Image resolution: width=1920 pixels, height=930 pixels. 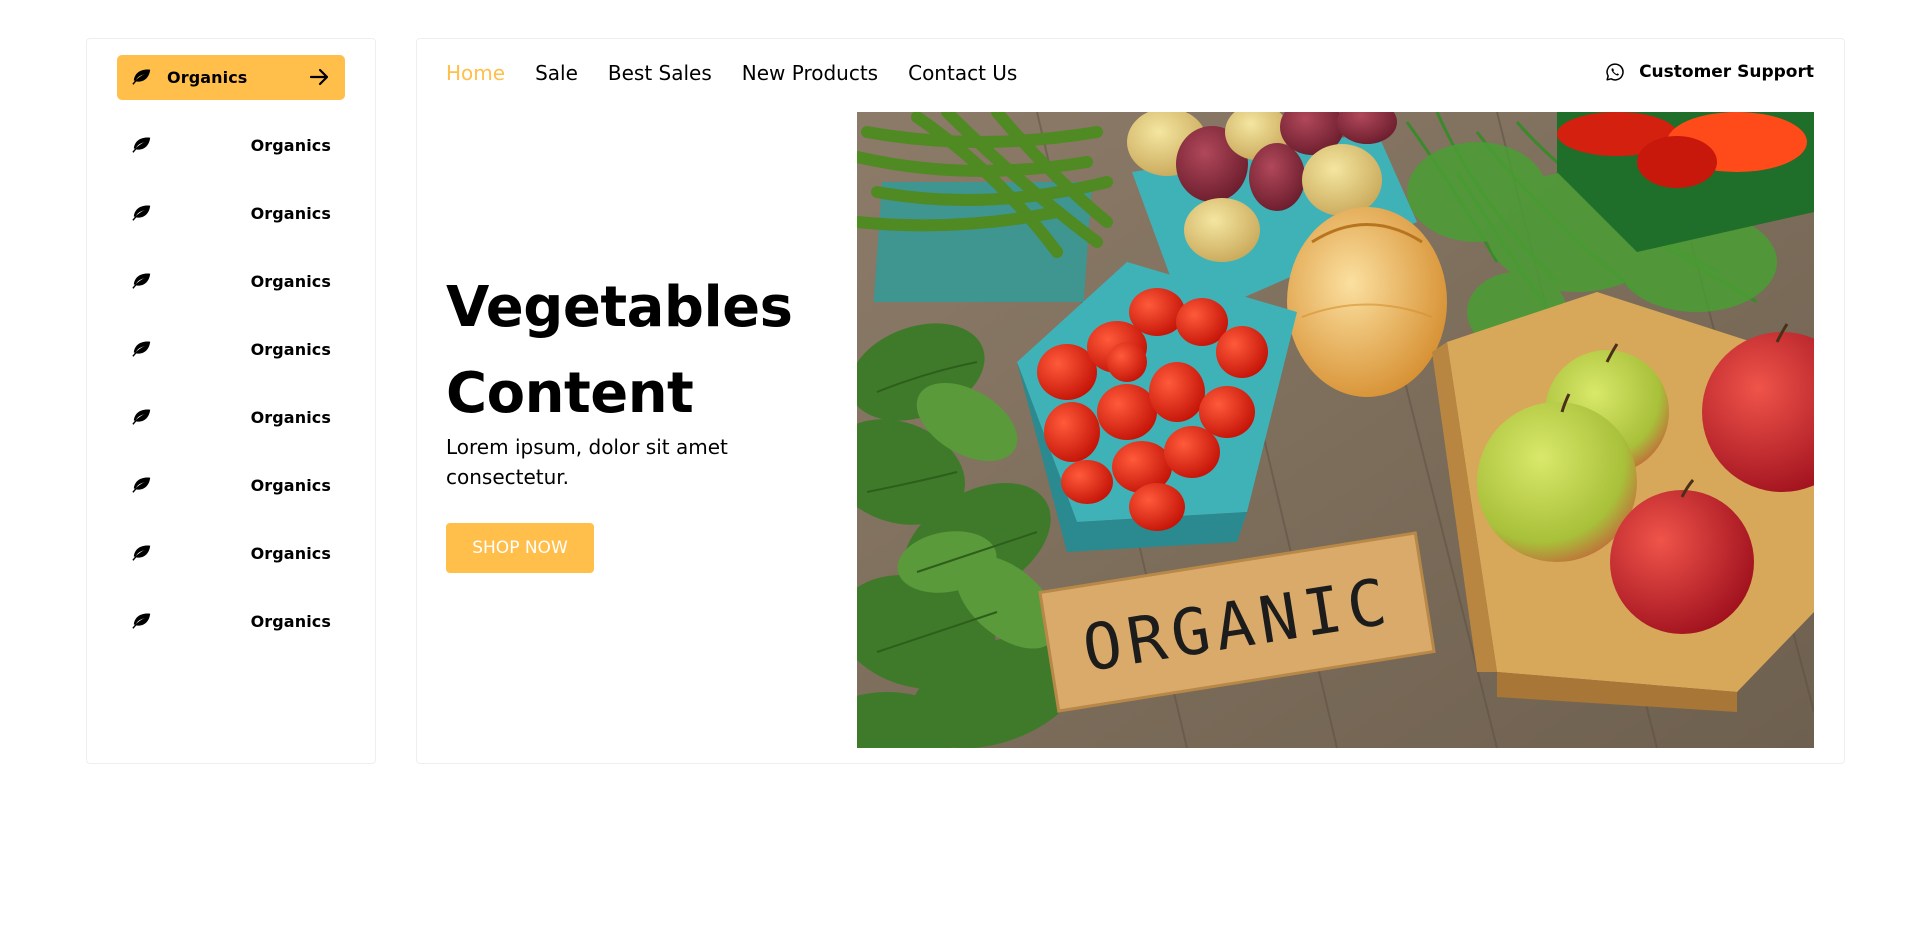 I want to click on hero-title-line-2: Content, so click(x=570, y=393).